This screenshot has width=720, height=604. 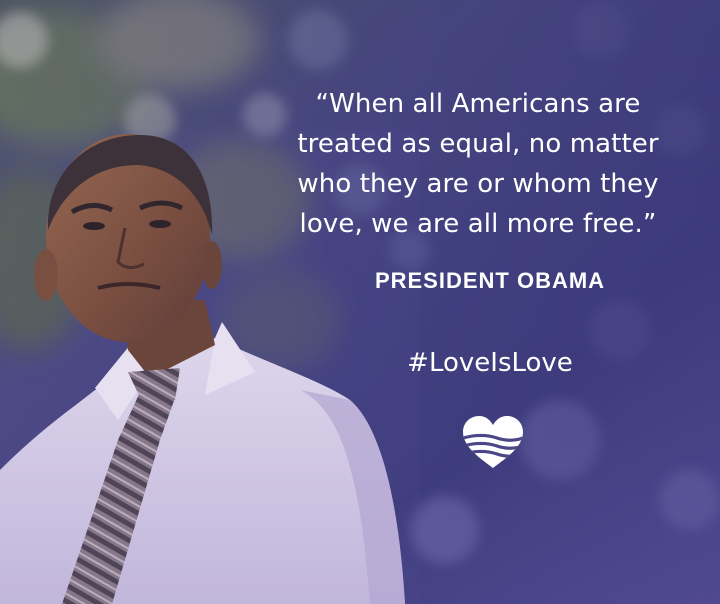 What do you see at coordinates (490, 363) in the screenshot?
I see `hashtag-text: #LoveIsLove` at bounding box center [490, 363].